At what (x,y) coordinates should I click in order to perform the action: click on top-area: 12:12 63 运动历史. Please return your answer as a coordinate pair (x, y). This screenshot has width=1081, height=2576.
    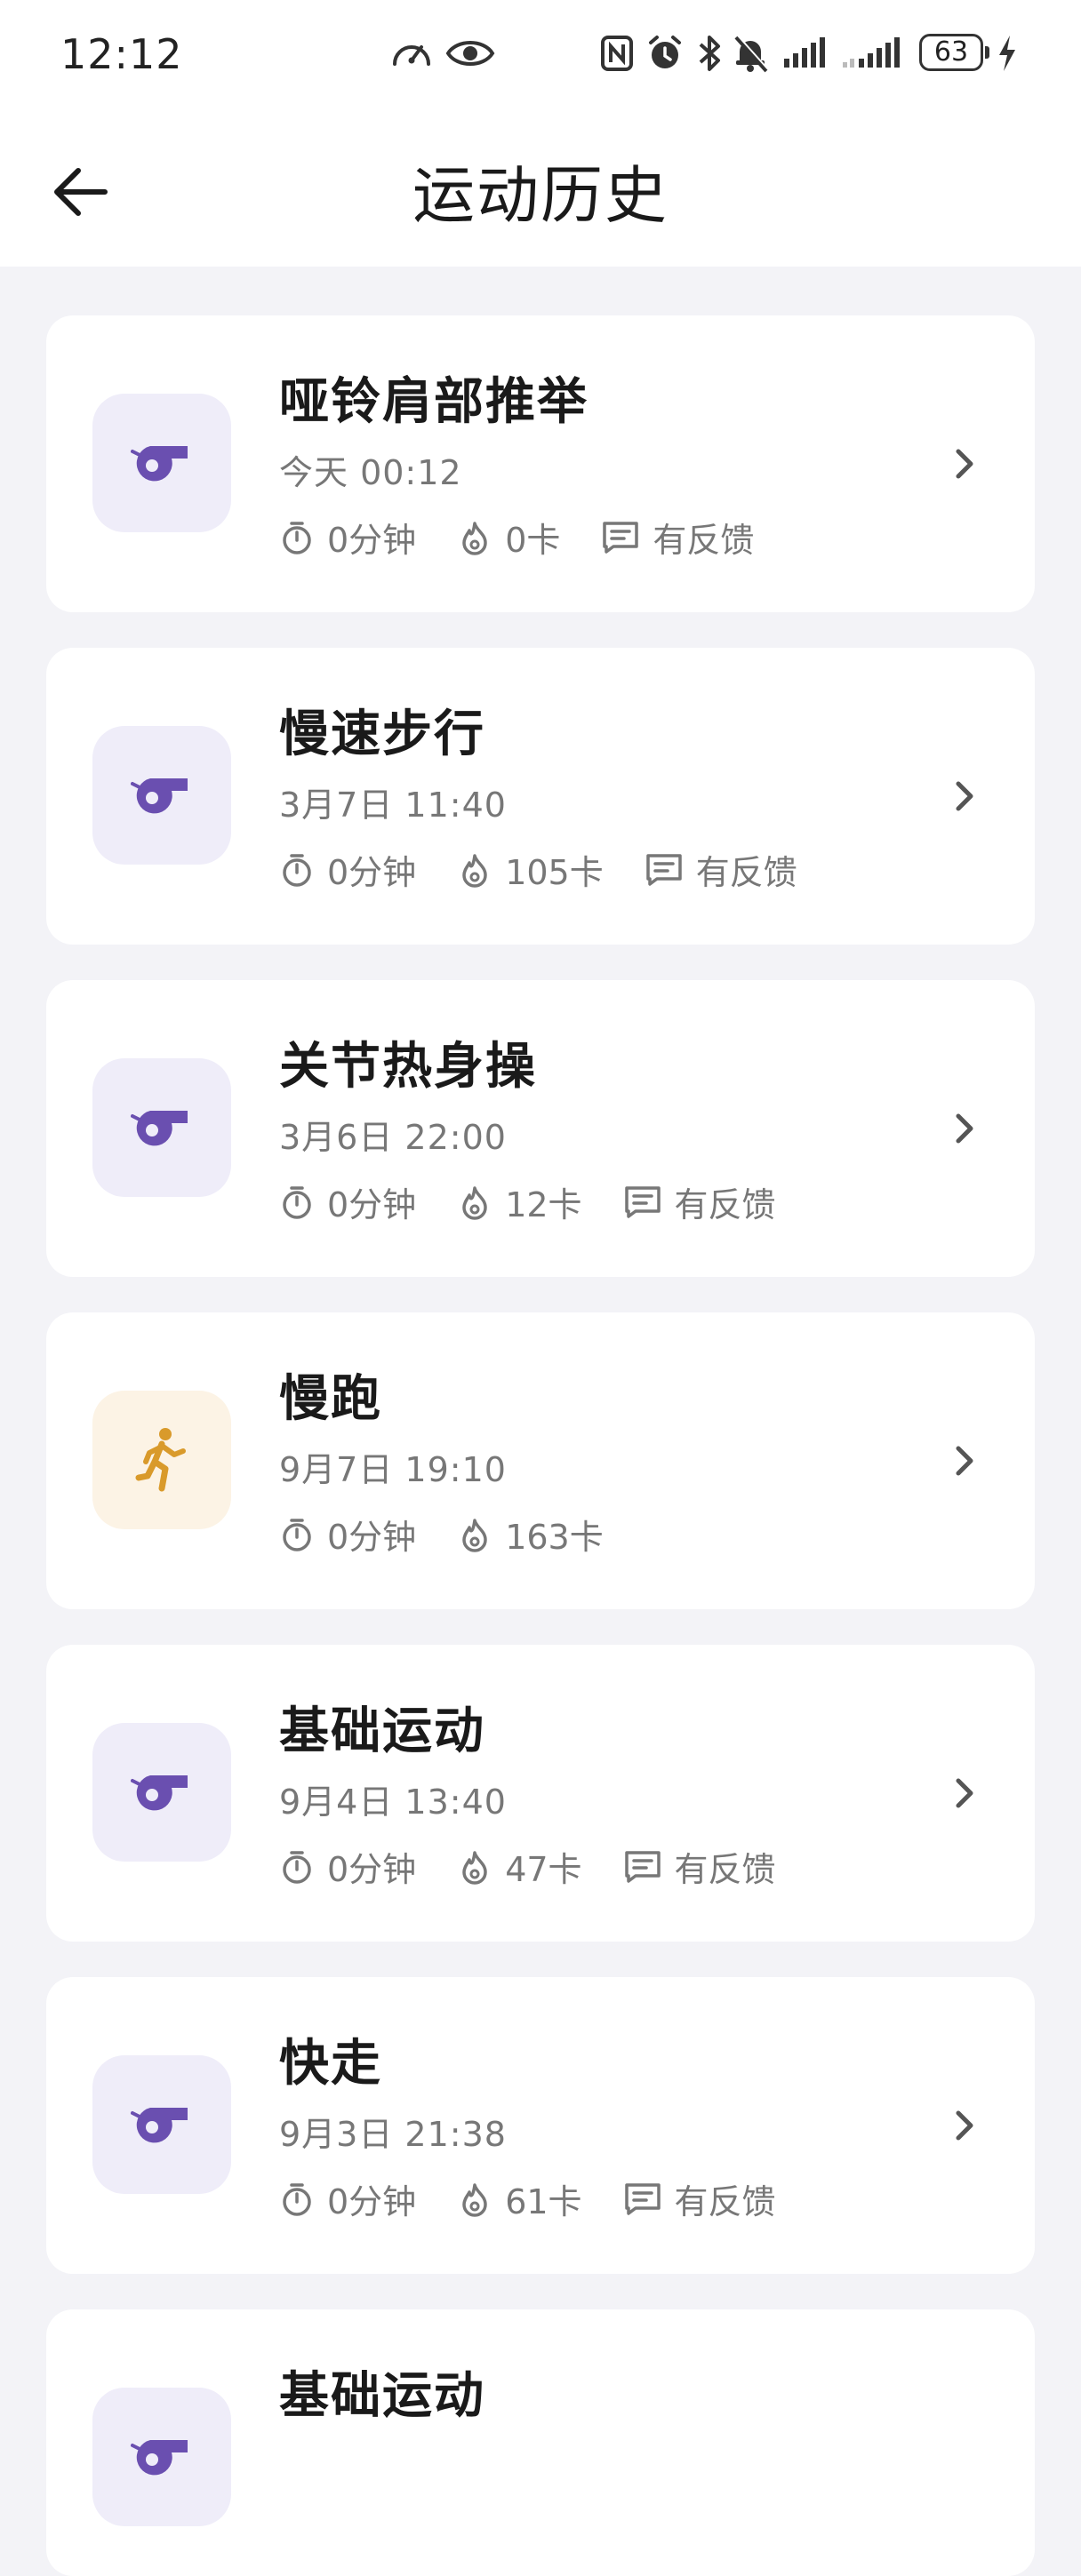
    Looking at the image, I should click on (540, 133).